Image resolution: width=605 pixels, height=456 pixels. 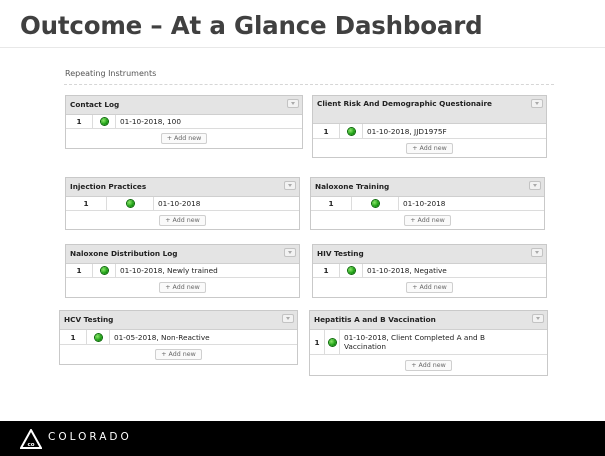 I want to click on section-label: Repeating Instruments, so click(x=111, y=73).